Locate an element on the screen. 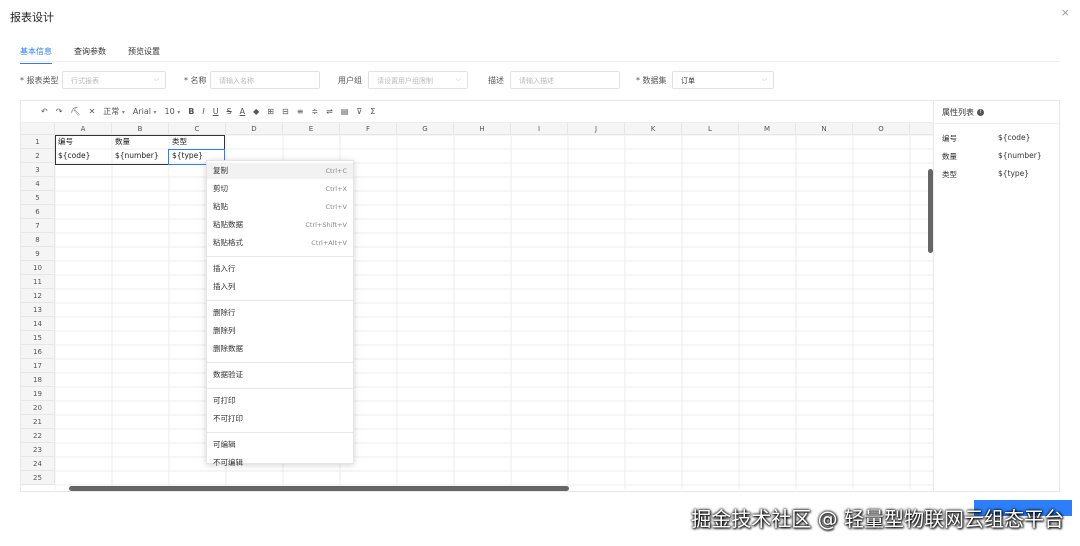 This screenshot has height=546, width=1080. context-menu-item: 数据验证 is located at coordinates (280, 375).